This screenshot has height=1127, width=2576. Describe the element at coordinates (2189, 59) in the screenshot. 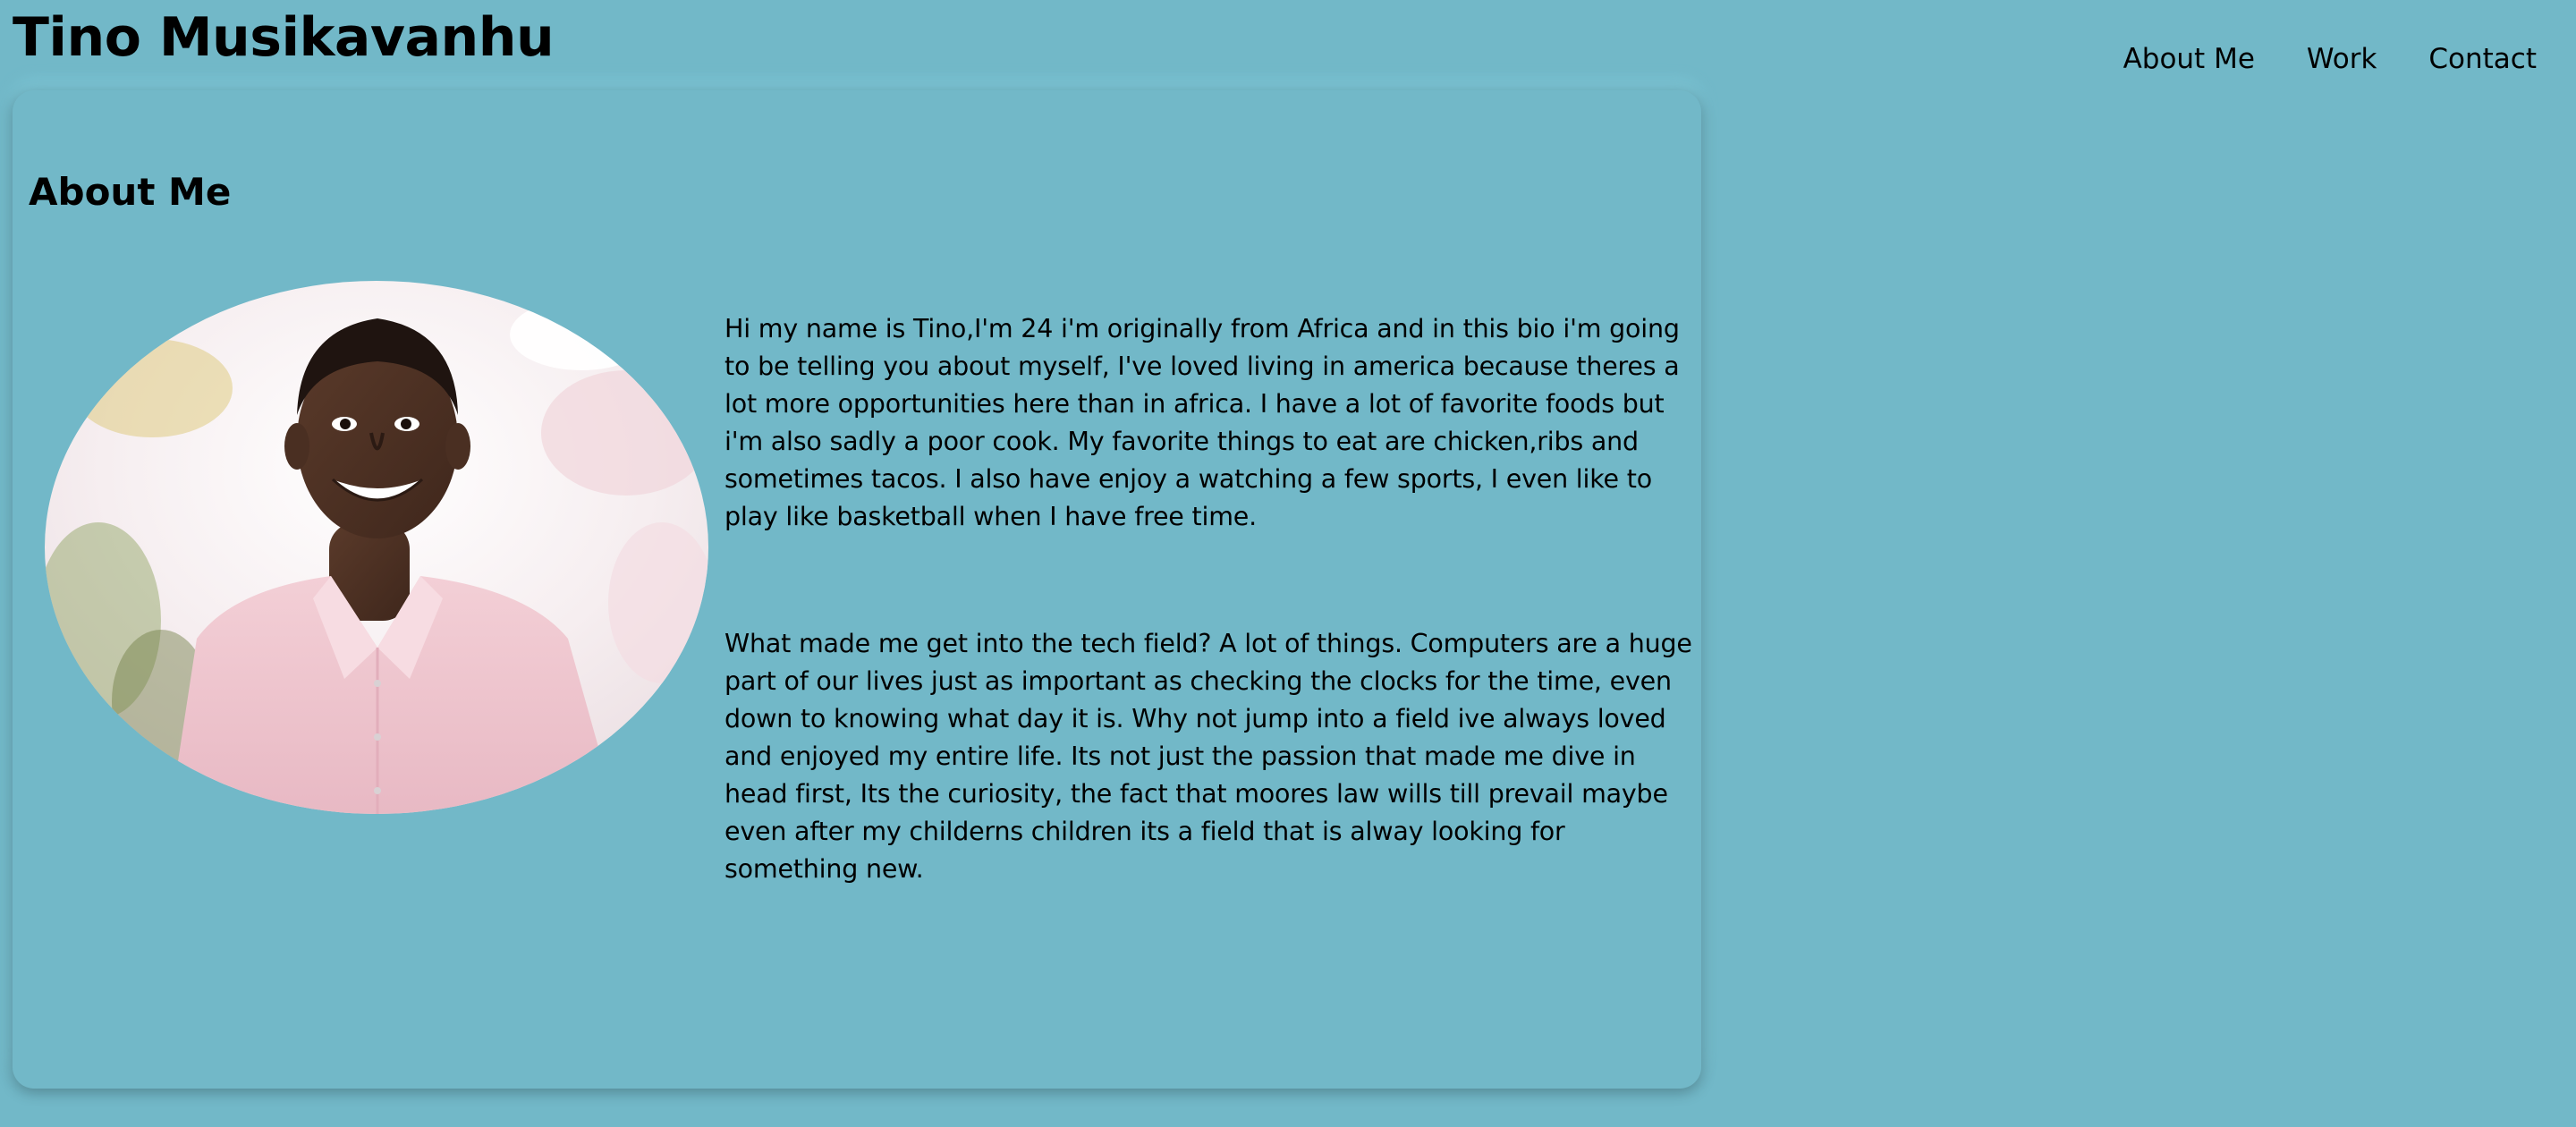

I see `nav-link-about-me: About Me` at that location.